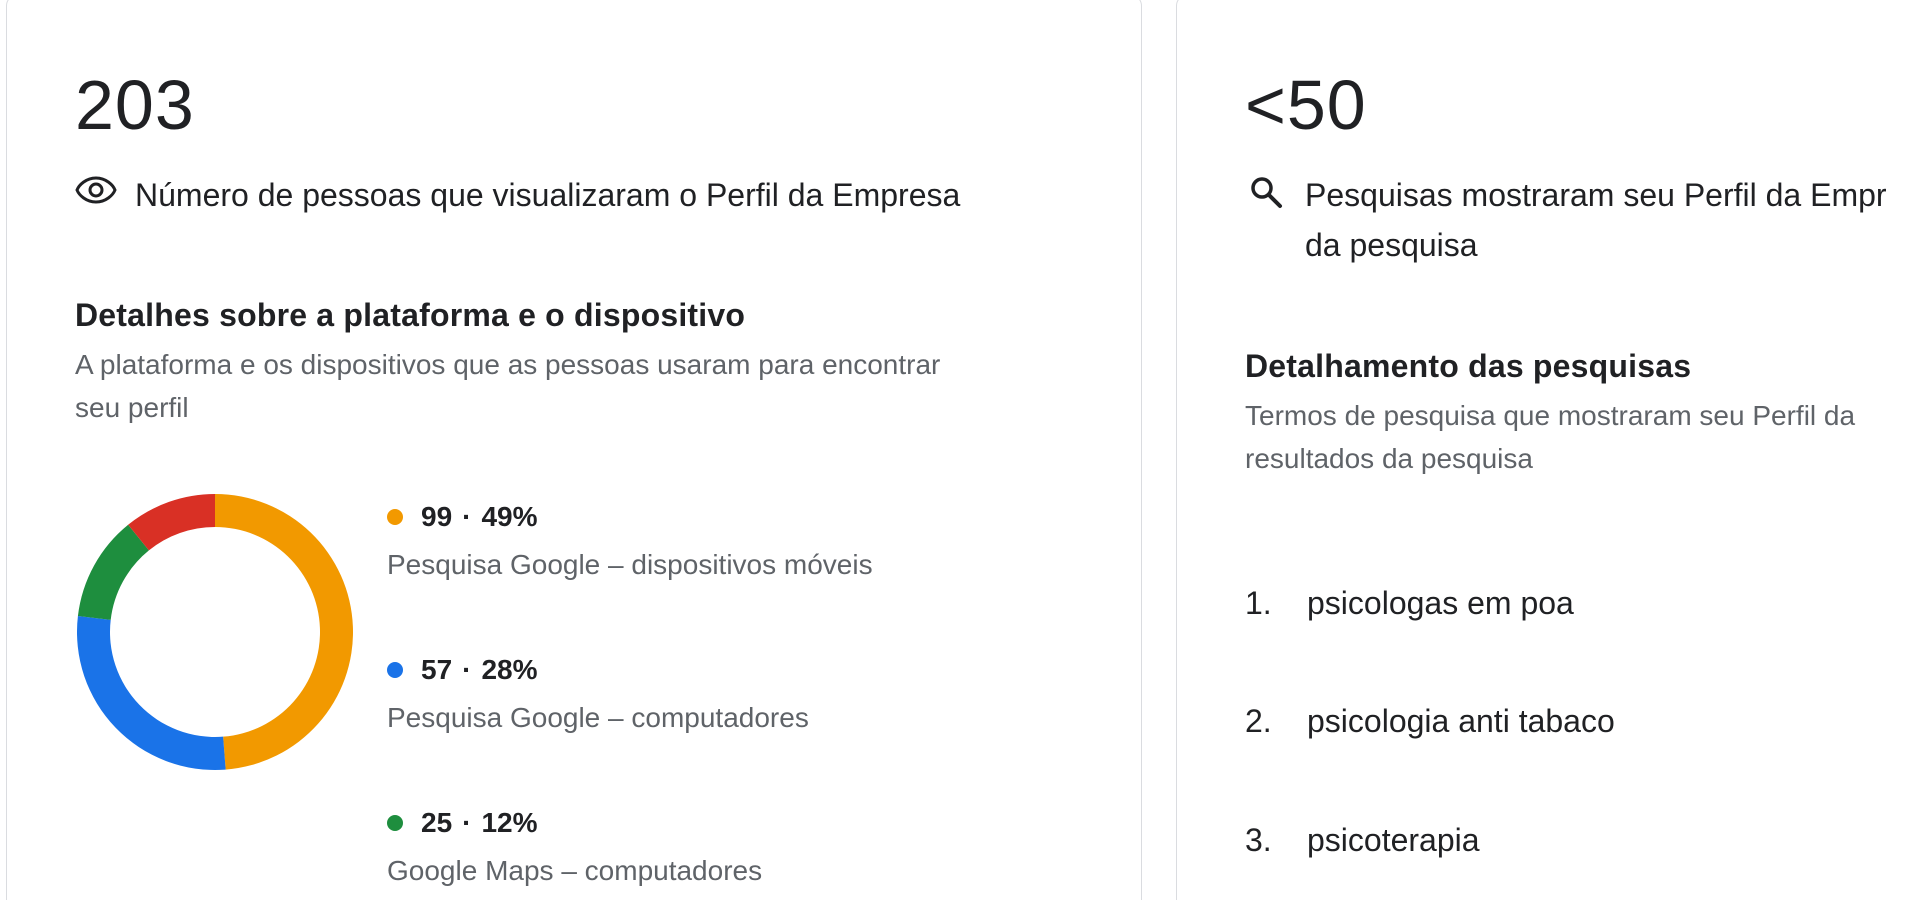 Image resolution: width=1920 pixels, height=900 pixels. I want to click on search-term-rank: 3., so click(1258, 840).